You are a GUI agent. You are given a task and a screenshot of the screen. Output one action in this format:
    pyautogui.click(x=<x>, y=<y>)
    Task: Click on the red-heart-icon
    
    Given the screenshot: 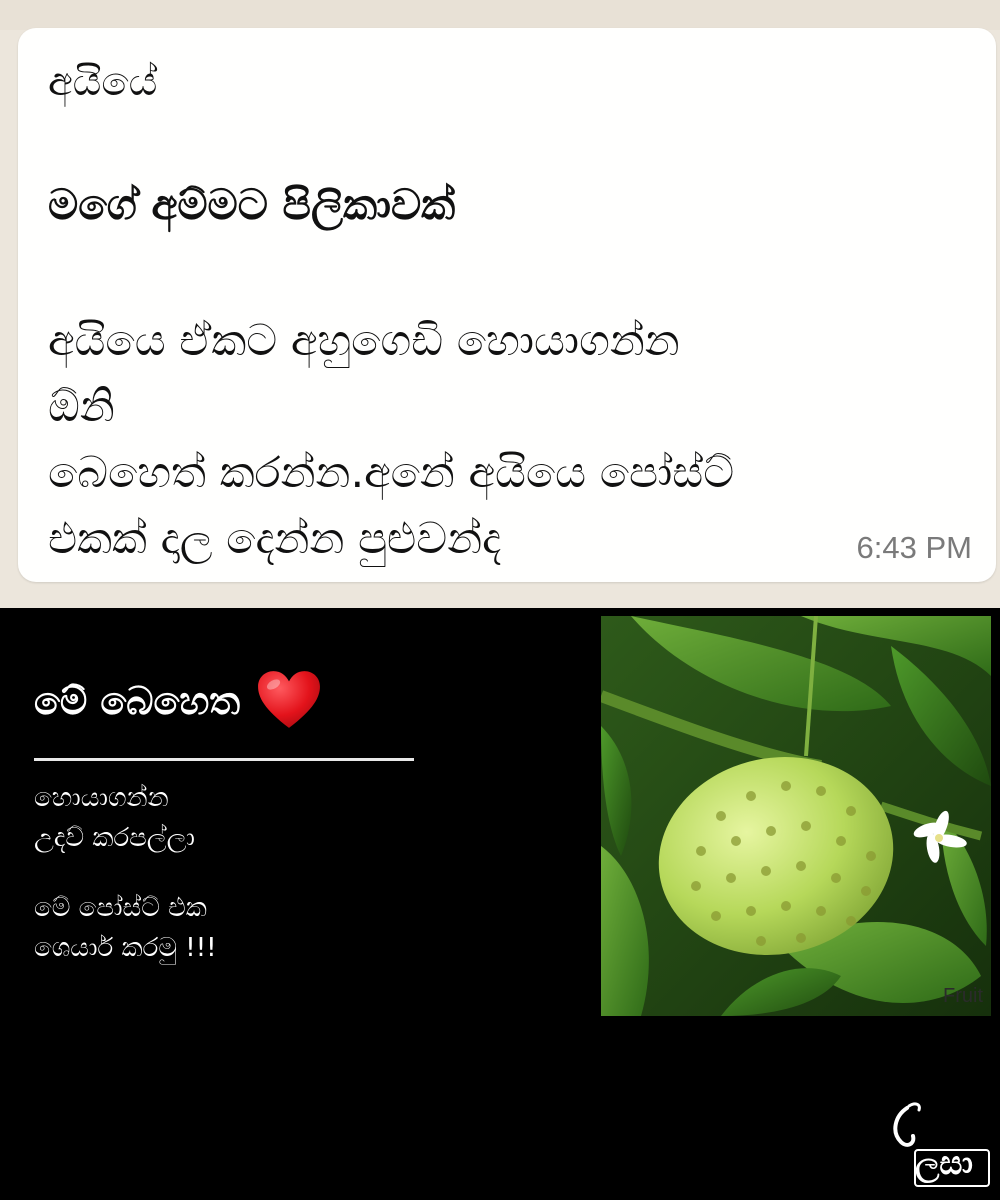 What is the action you would take?
    pyautogui.click(x=289, y=699)
    